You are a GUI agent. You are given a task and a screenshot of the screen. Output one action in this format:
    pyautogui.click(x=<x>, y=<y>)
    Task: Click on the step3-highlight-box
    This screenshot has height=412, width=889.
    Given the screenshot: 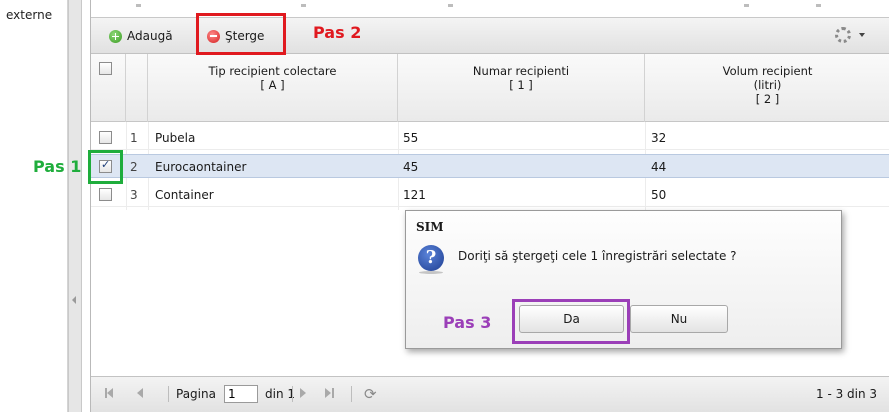 What is the action you would take?
    pyautogui.click(x=571, y=321)
    